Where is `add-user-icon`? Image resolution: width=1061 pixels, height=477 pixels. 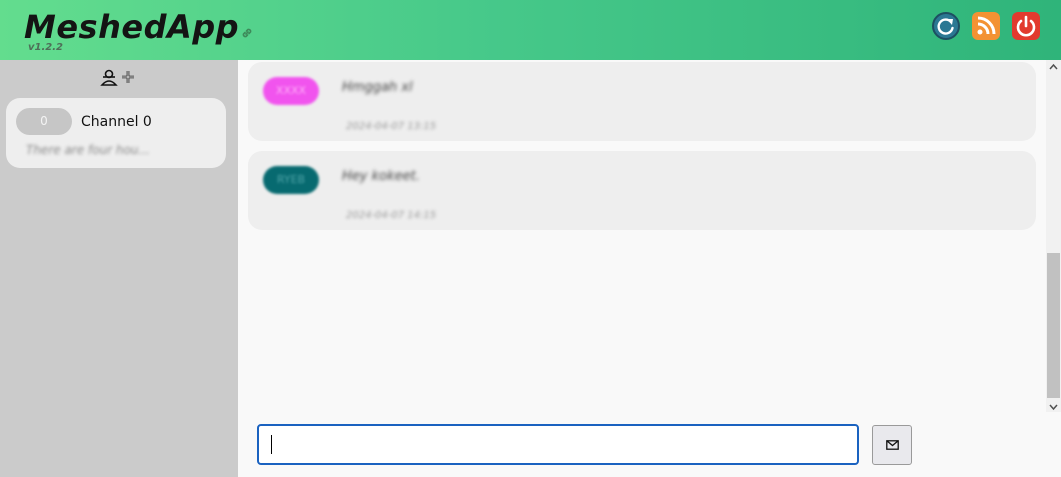
add-user-icon is located at coordinates (118, 78).